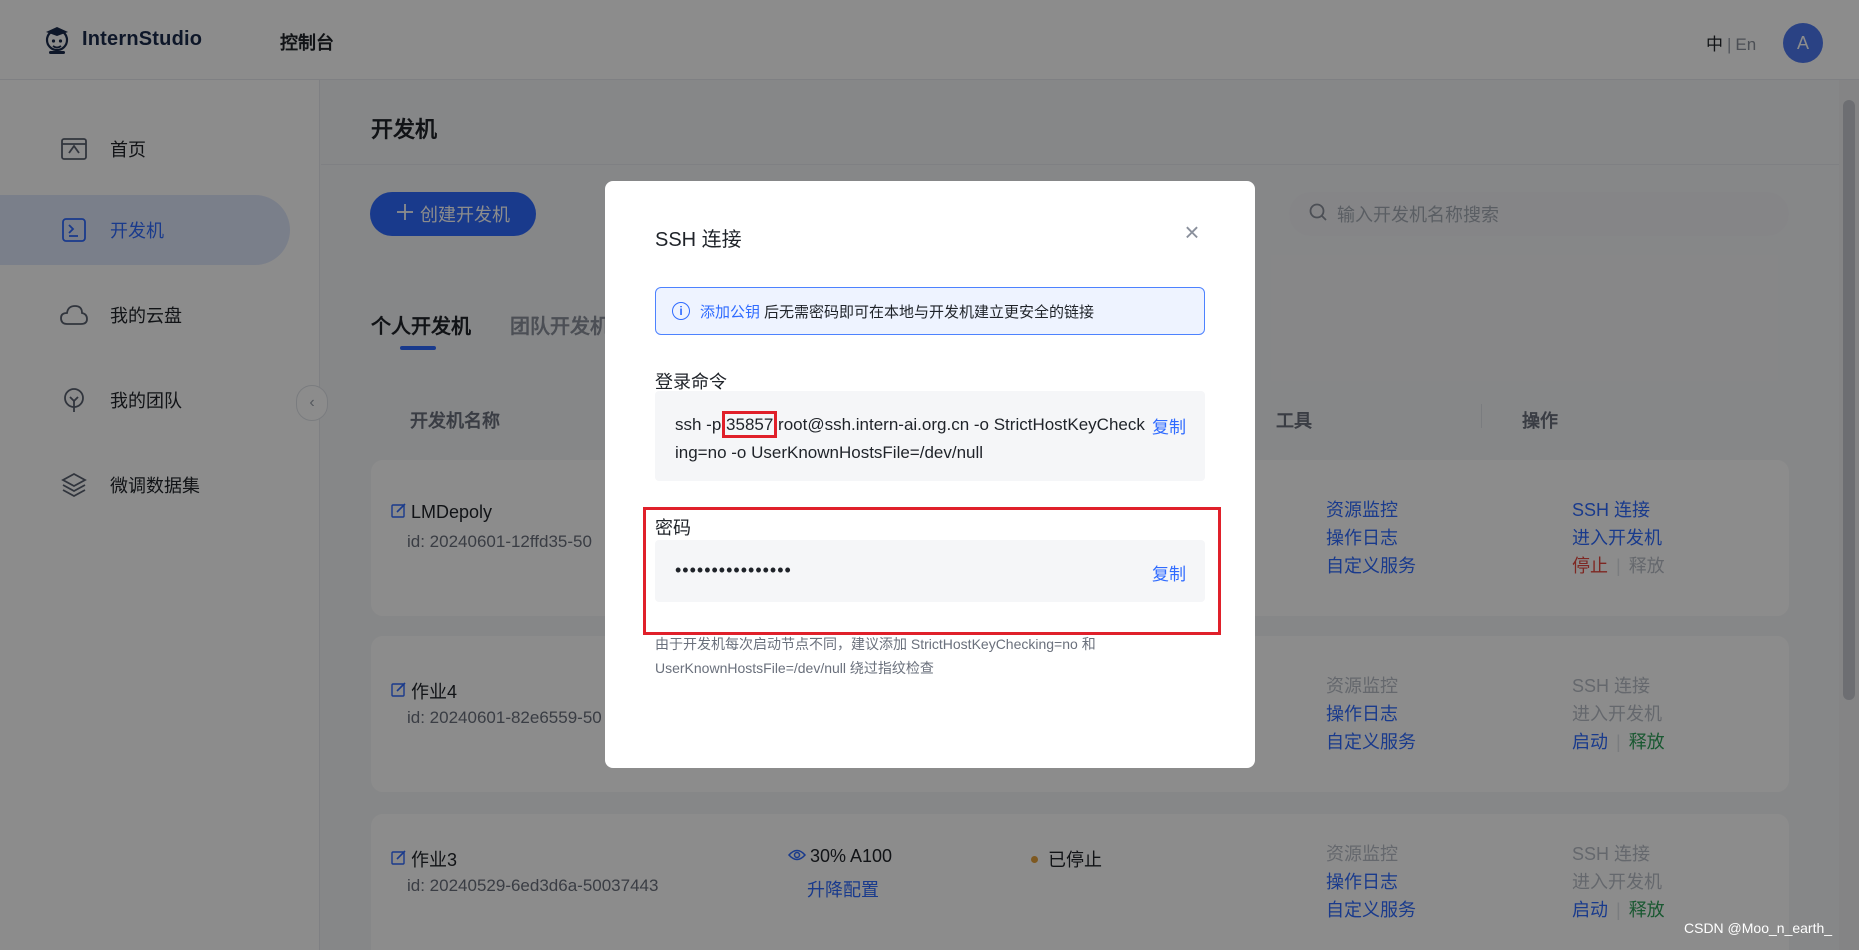 This screenshot has height=950, width=1859. What do you see at coordinates (750, 424) in the screenshot?
I see `ssh-port-highlight: 35857` at bounding box center [750, 424].